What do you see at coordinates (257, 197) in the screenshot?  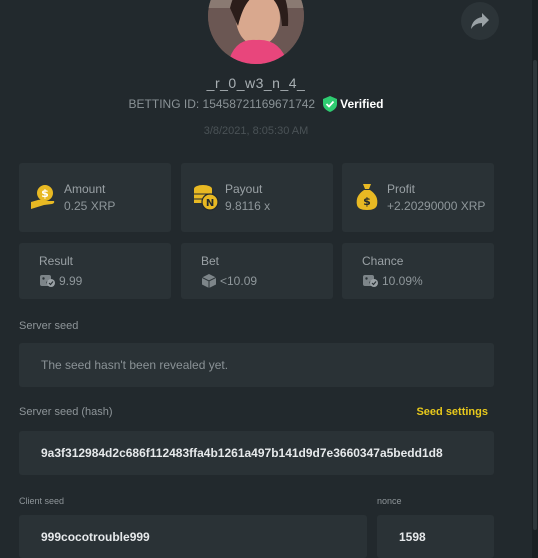 I see `payout-card: N Payout 9.8116 x` at bounding box center [257, 197].